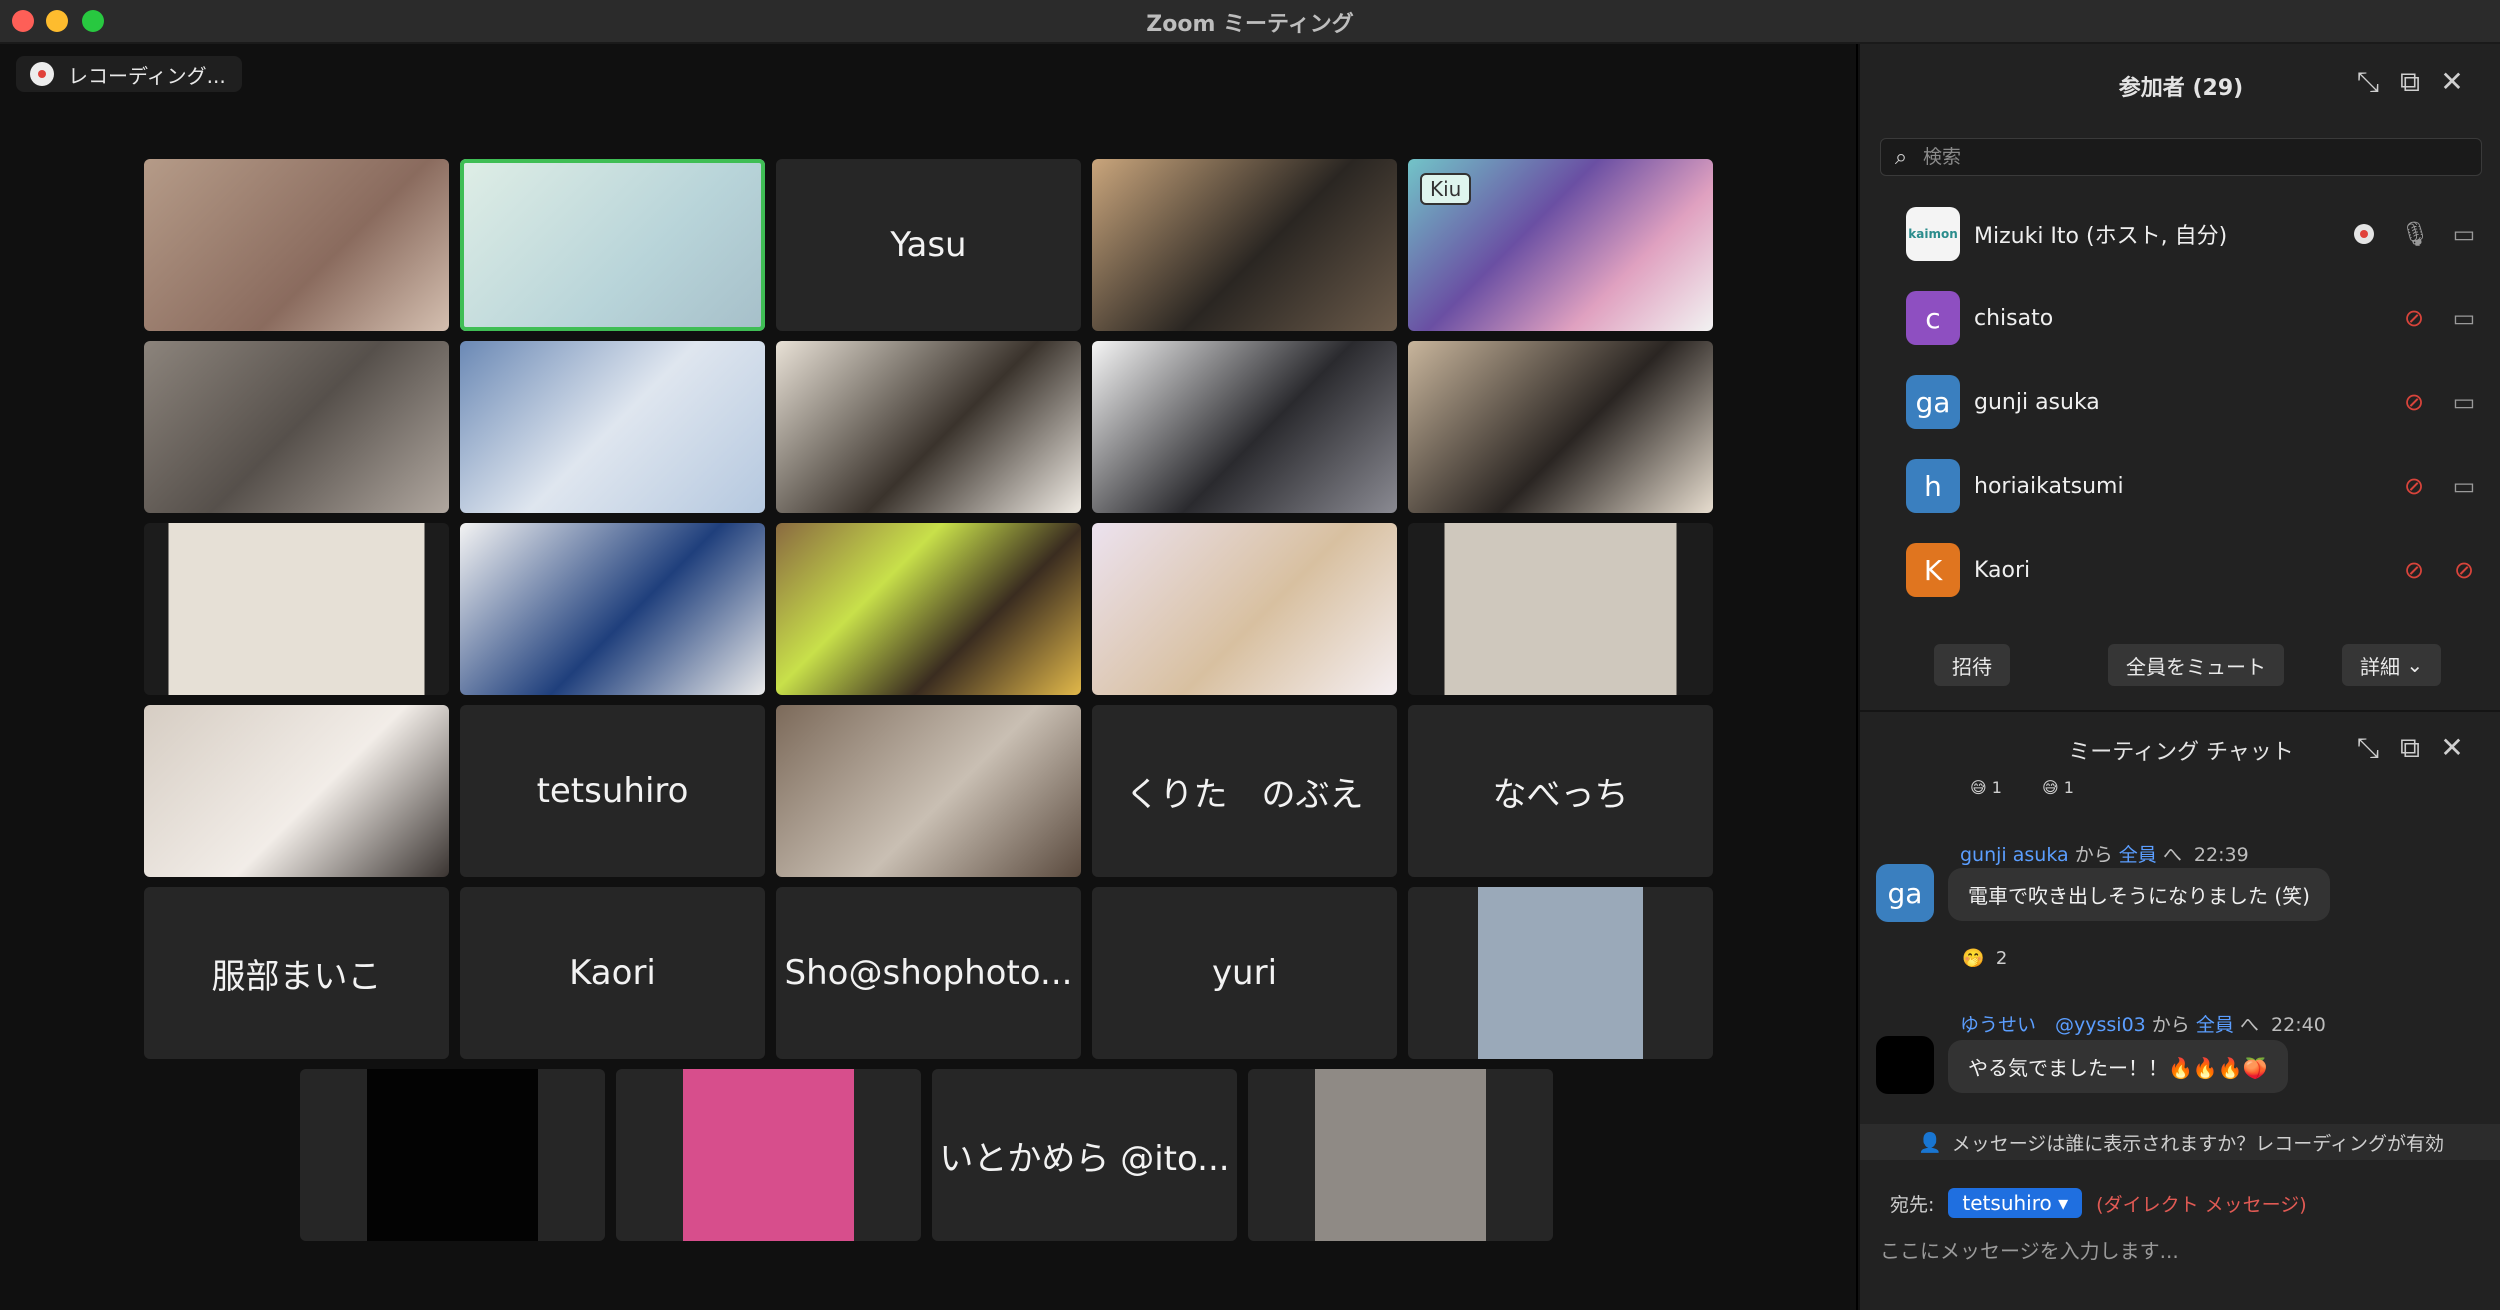 The width and height of the screenshot is (2500, 1310). I want to click on participant-name: Kaori, so click(612, 973).